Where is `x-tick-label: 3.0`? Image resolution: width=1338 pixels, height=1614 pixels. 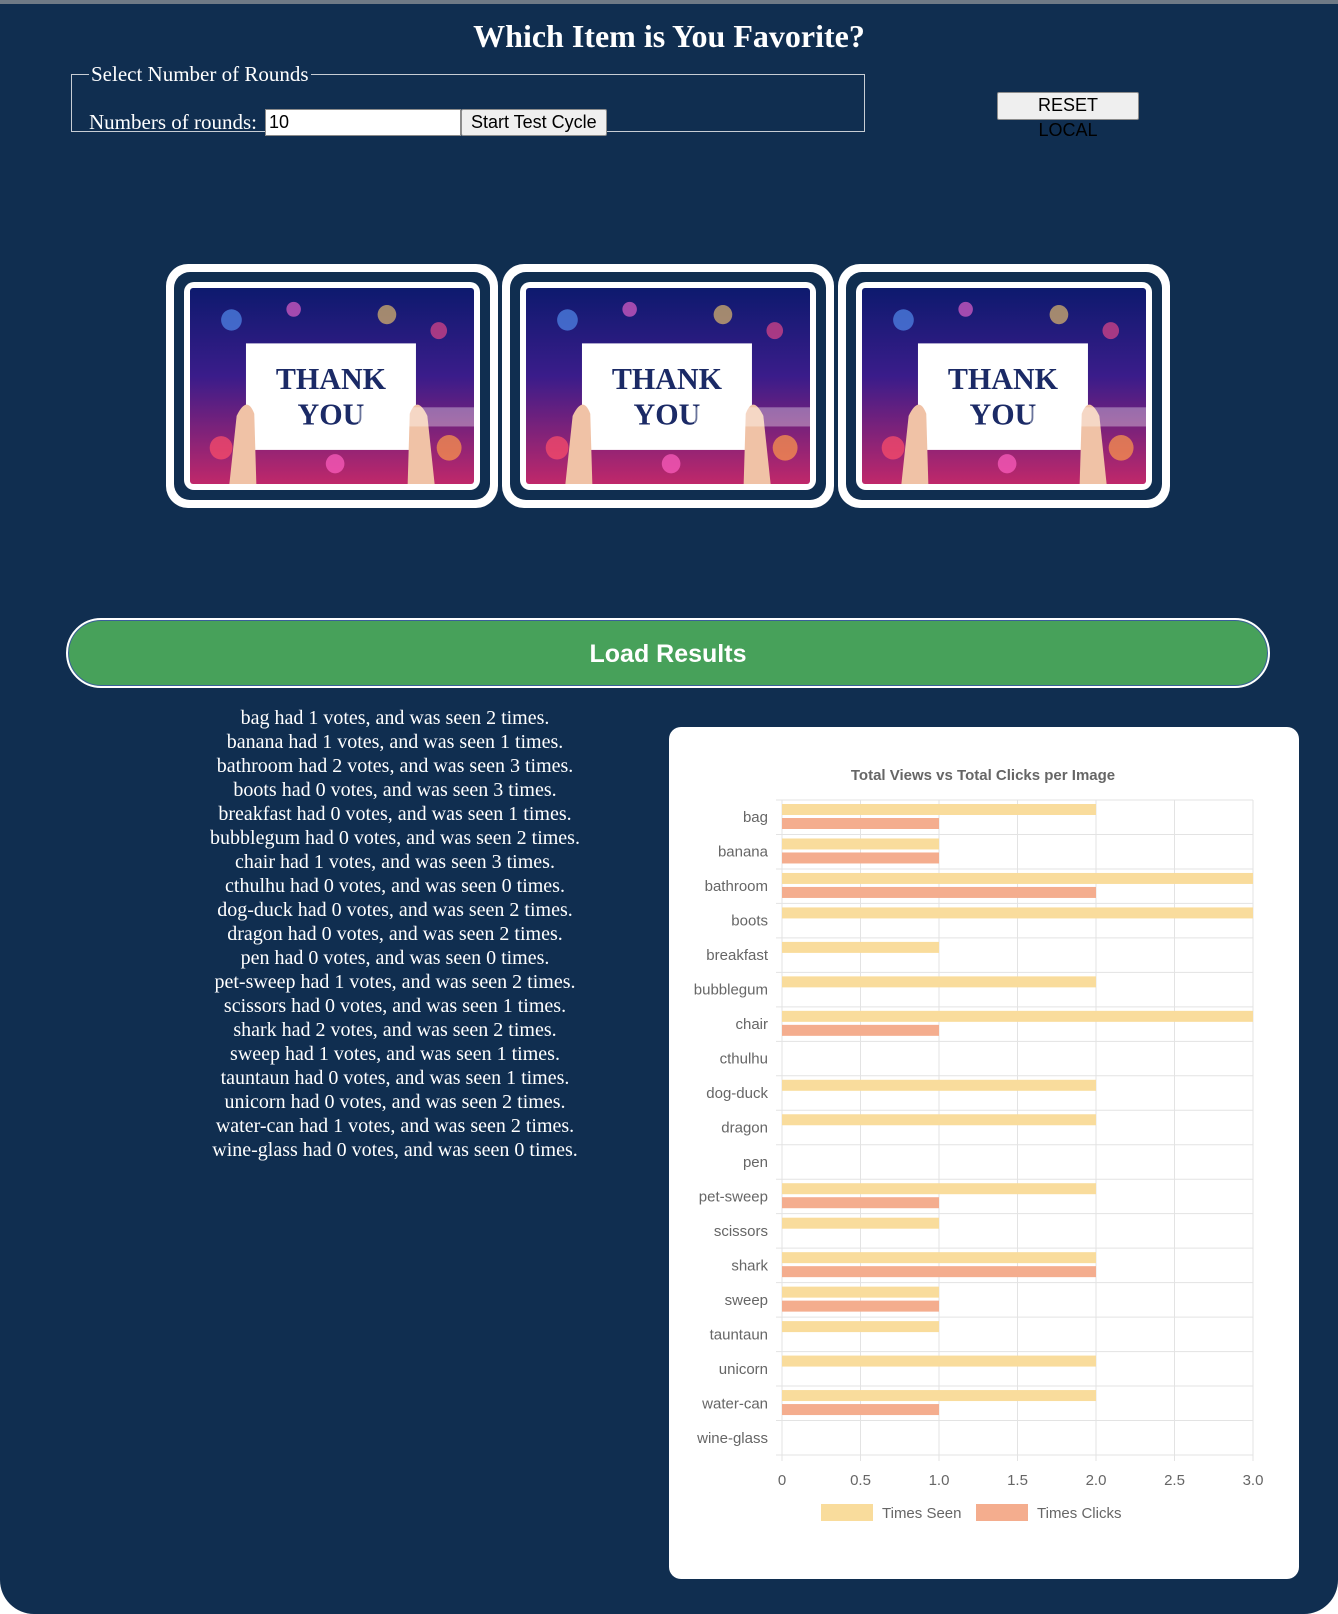 x-tick-label: 3.0 is located at coordinates (1253, 1480).